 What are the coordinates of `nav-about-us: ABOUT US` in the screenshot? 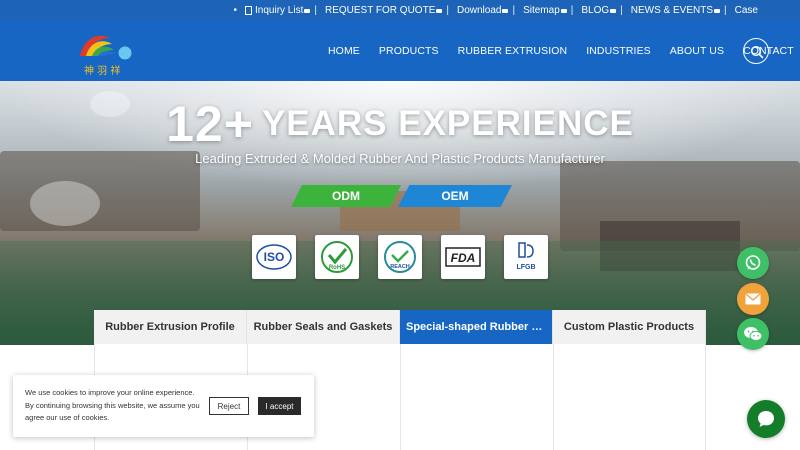 It's located at (697, 51).